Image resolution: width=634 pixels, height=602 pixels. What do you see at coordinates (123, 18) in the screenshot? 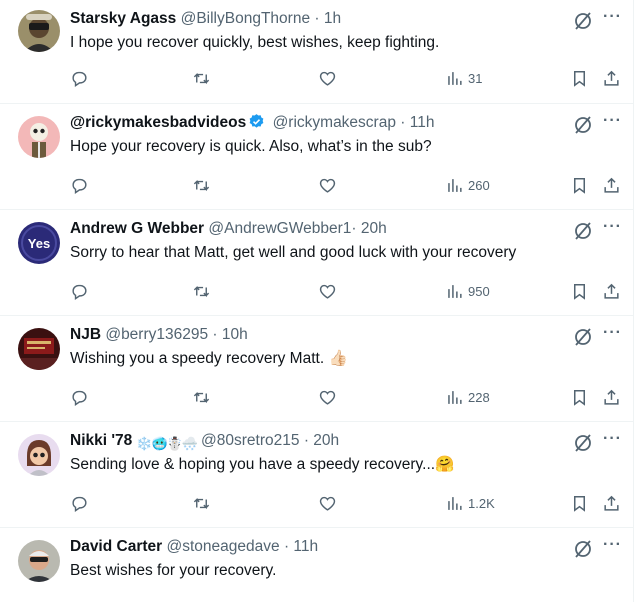
I see `display-name: Starsky Agass` at bounding box center [123, 18].